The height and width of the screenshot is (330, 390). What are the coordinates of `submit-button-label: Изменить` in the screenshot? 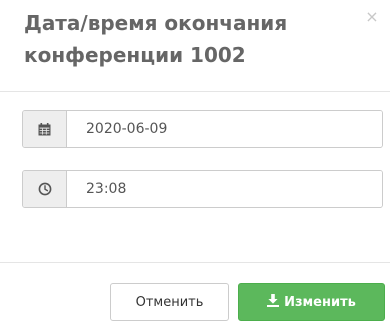 It's located at (320, 302).